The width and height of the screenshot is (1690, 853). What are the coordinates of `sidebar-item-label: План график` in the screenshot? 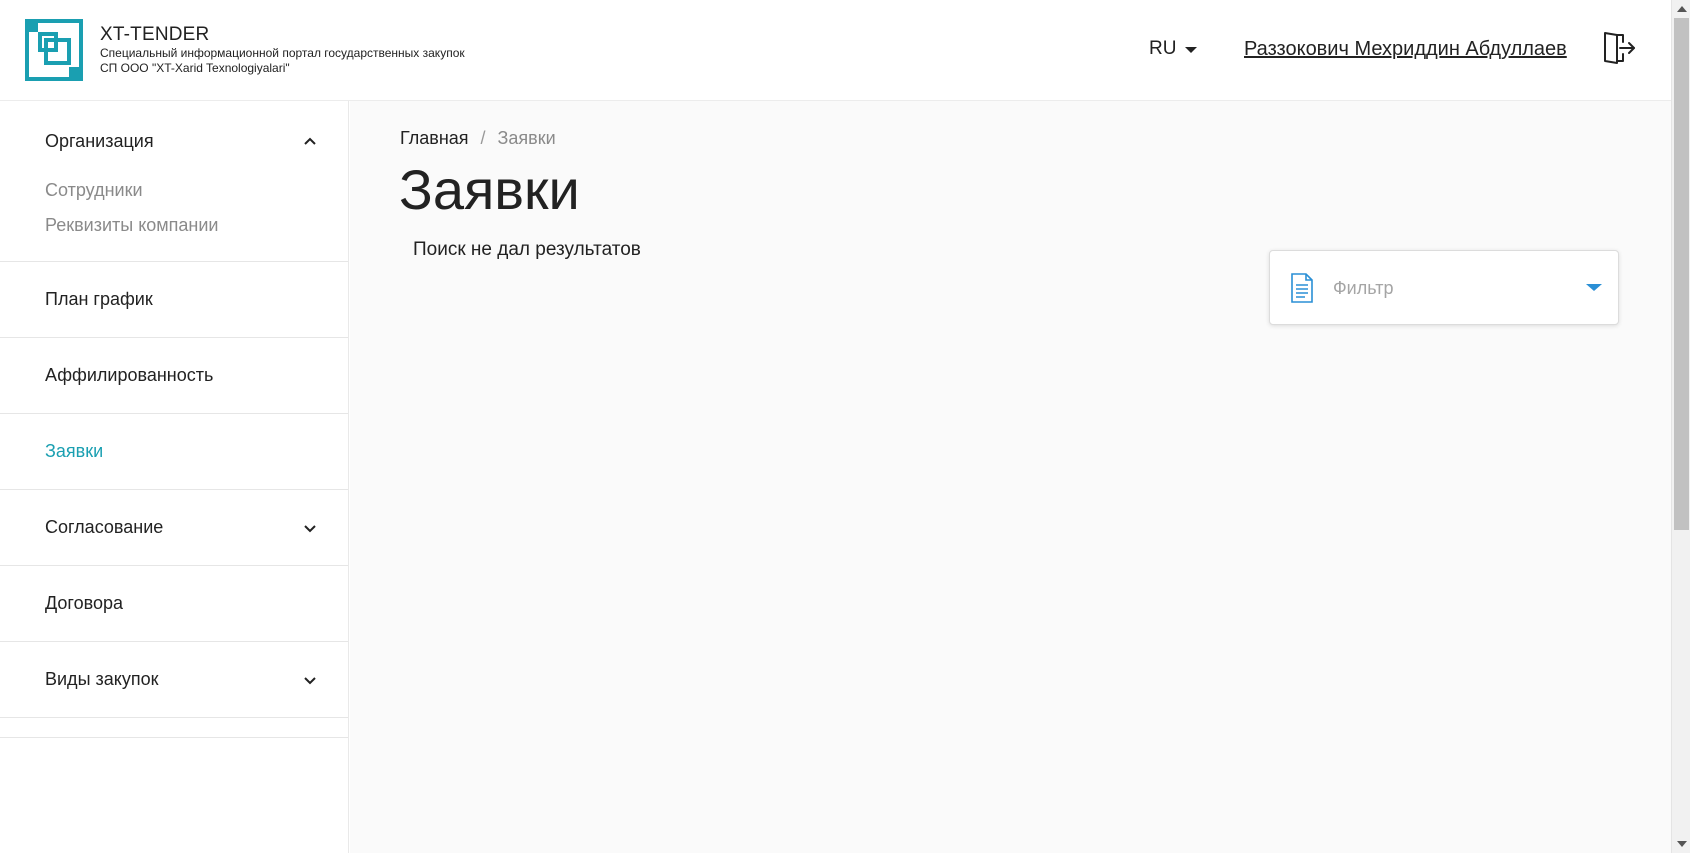 It's located at (99, 299).